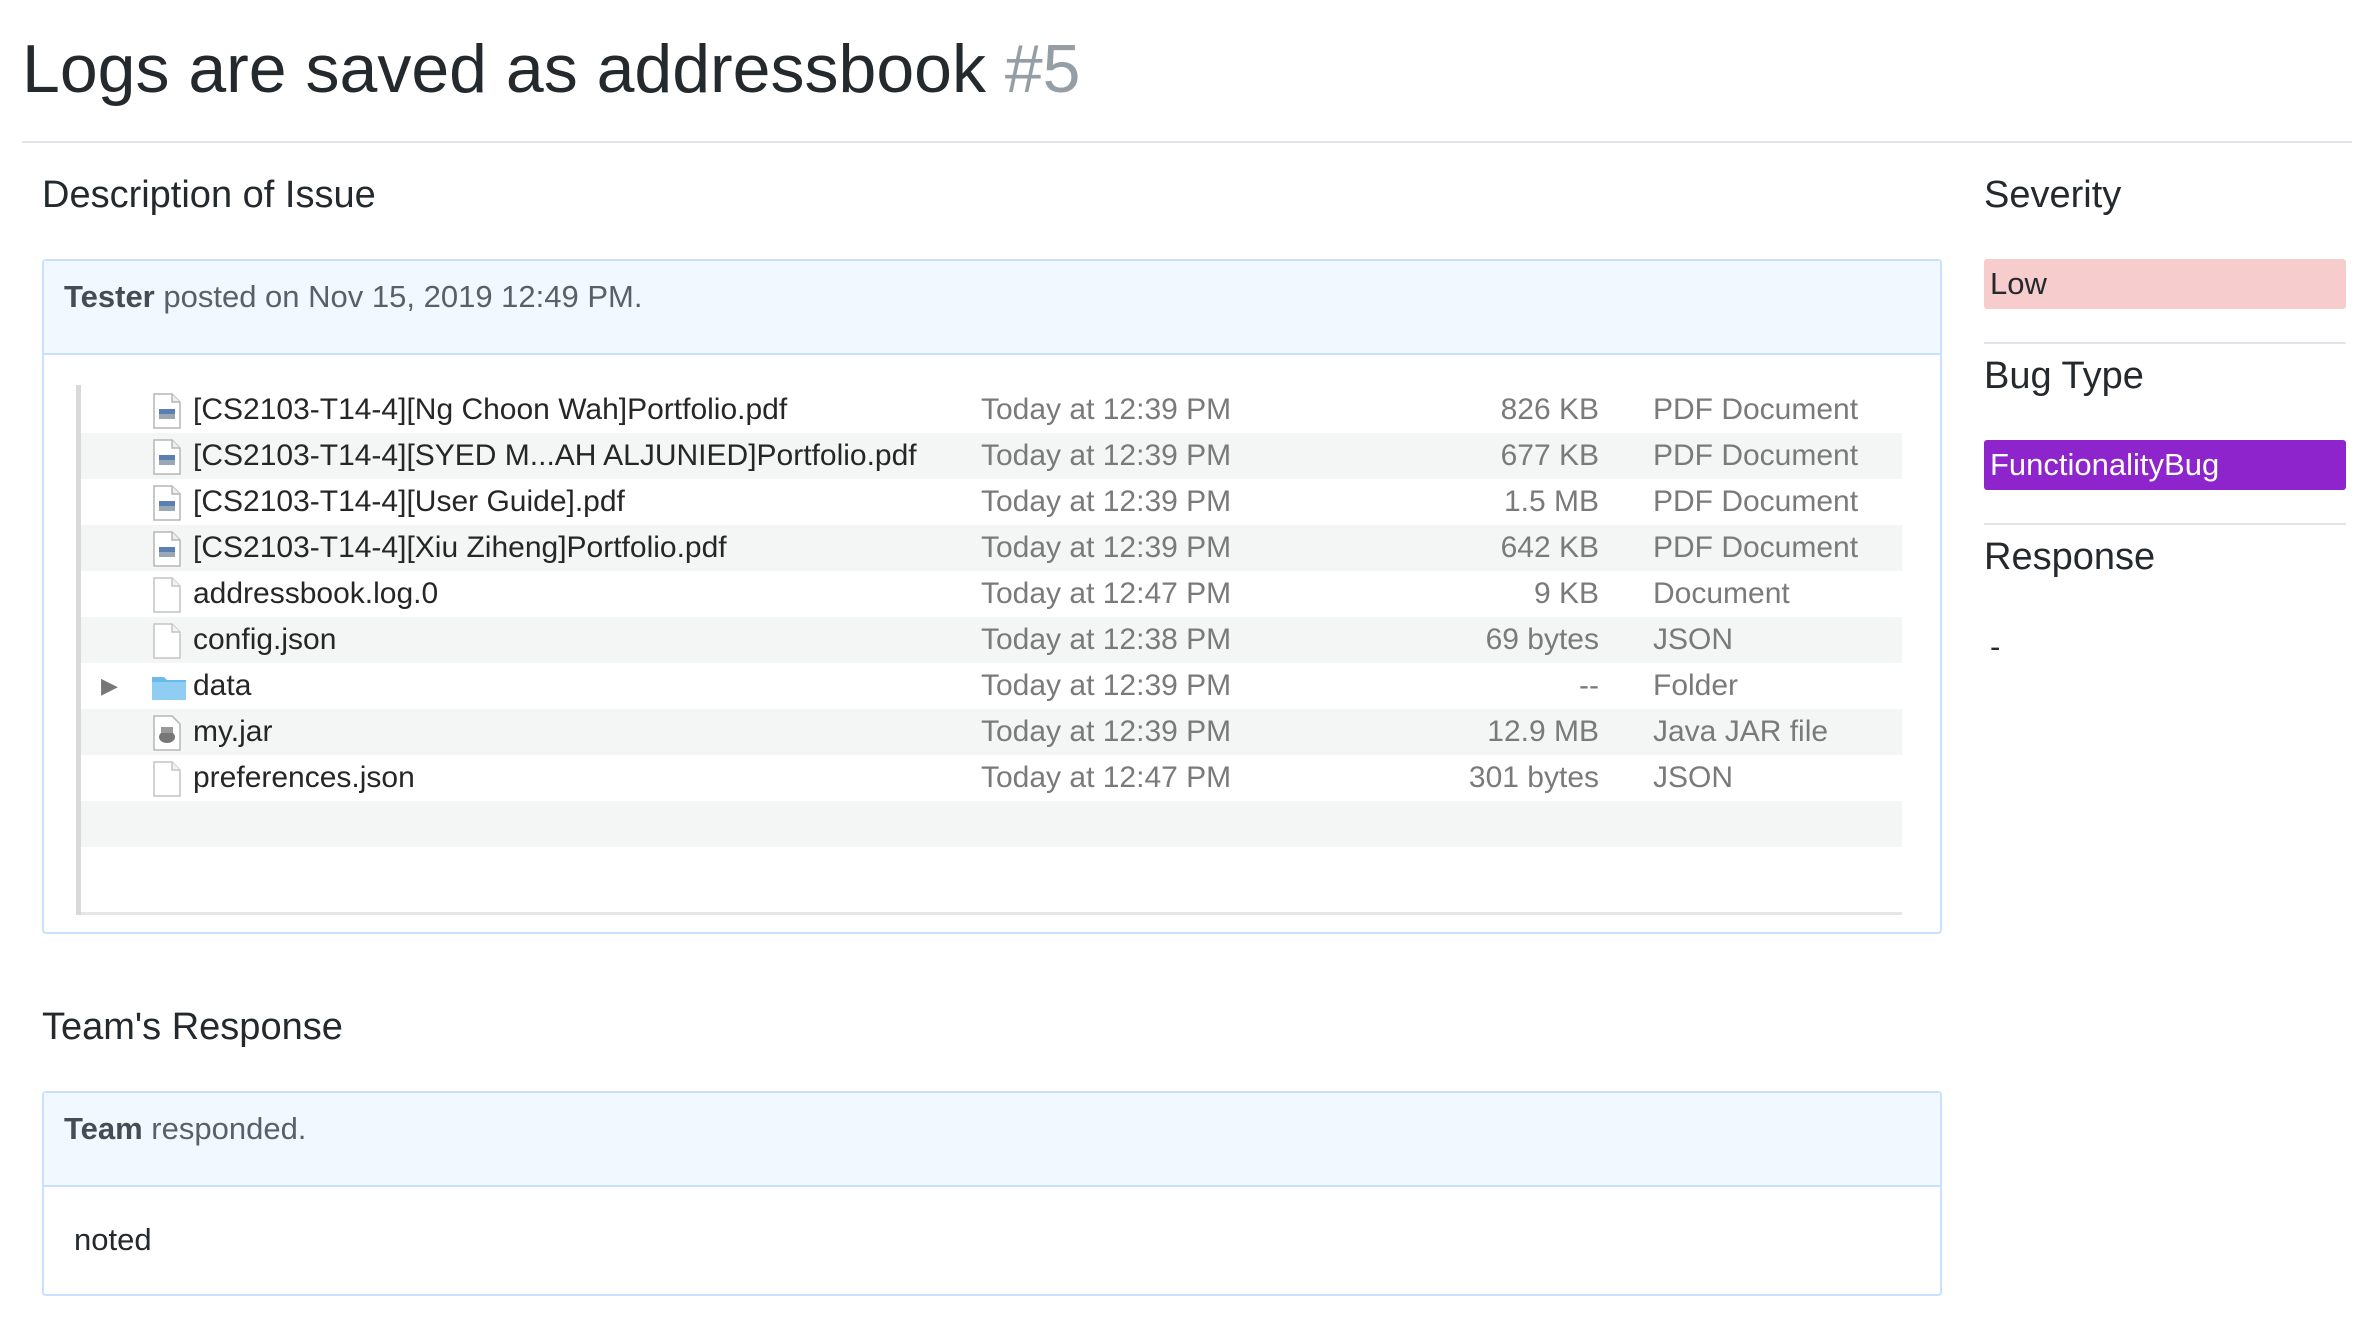  I want to click on file-size: 301 bytes, so click(1533, 777).